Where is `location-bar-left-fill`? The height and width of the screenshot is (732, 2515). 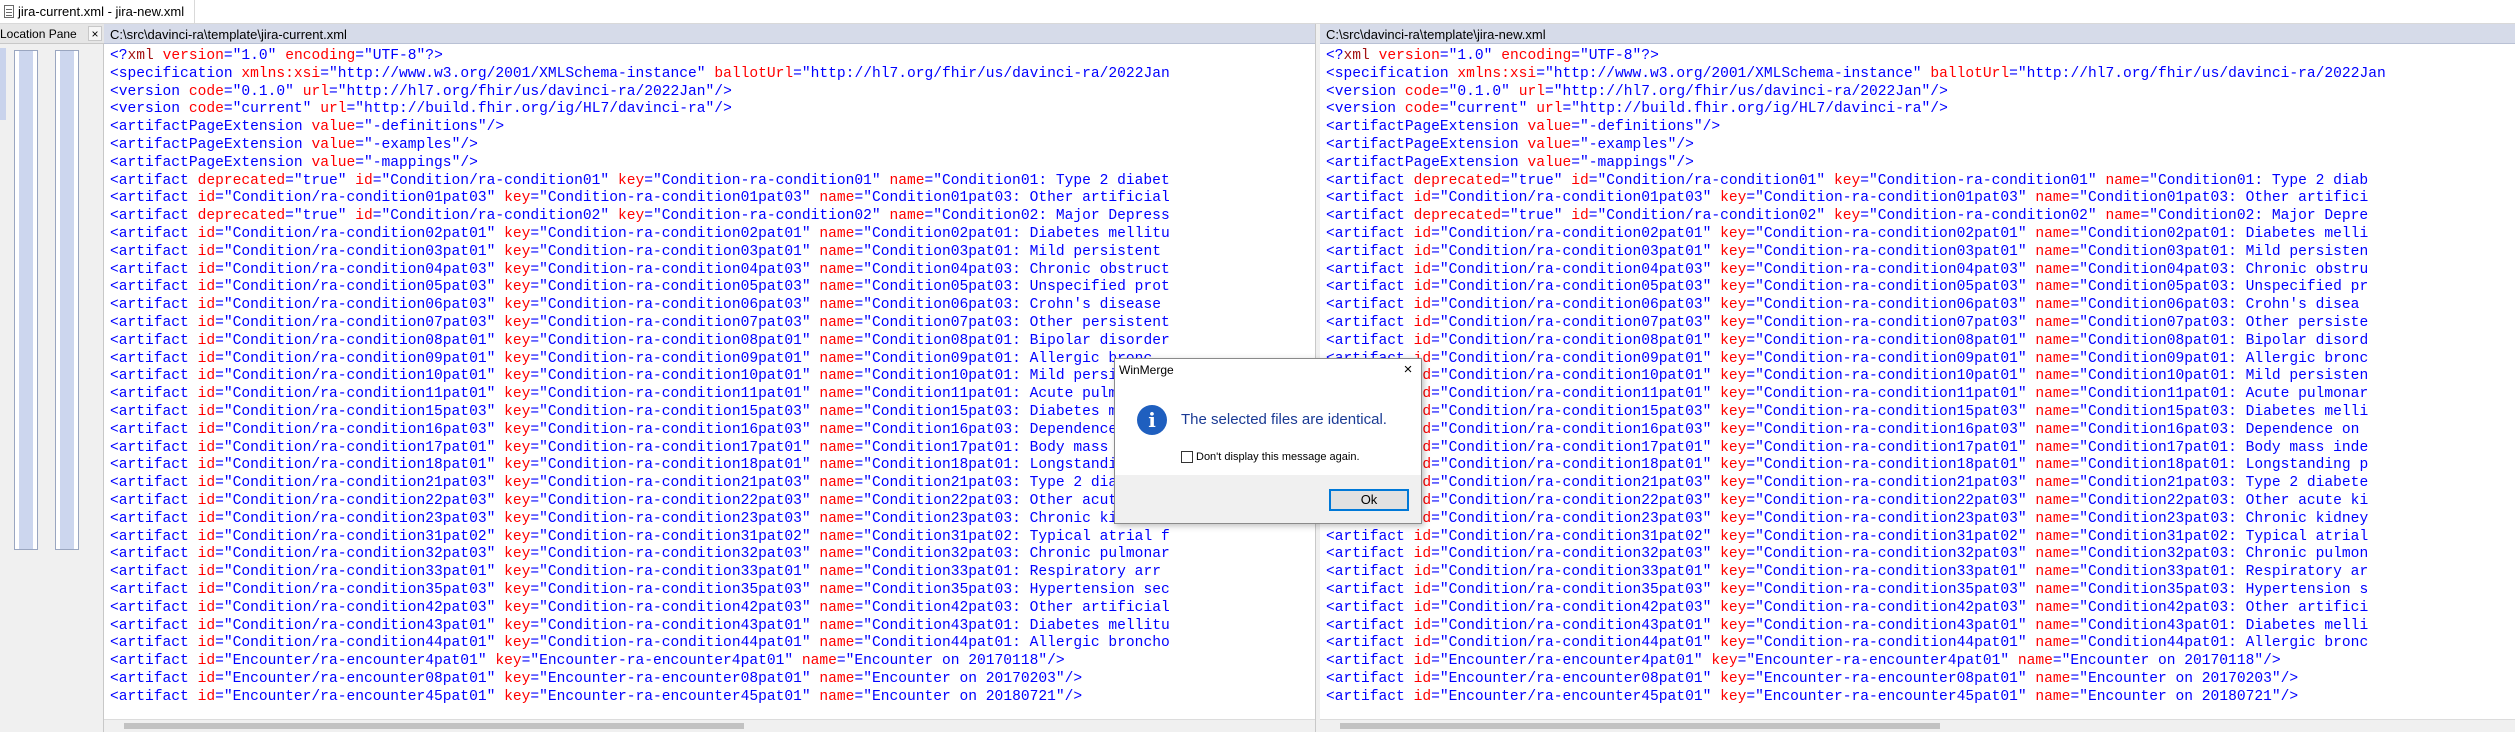 location-bar-left-fill is located at coordinates (26, 300).